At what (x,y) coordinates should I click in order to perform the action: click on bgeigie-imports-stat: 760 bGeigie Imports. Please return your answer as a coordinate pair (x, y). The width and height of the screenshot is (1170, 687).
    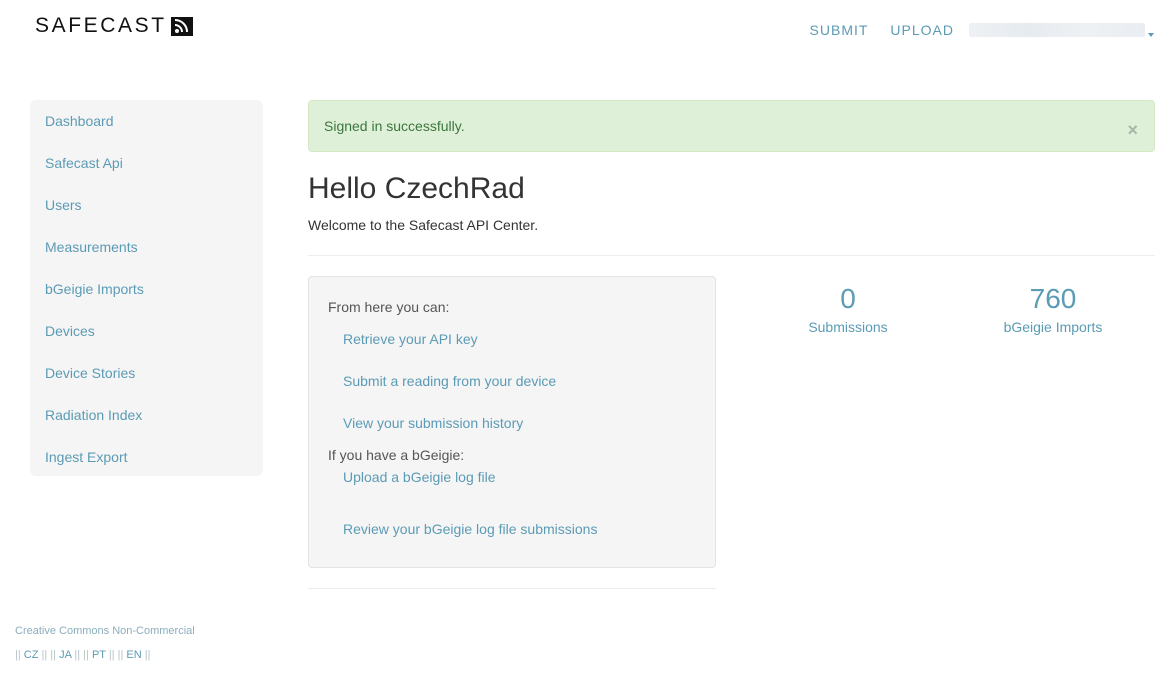
    Looking at the image, I should click on (1053, 310).